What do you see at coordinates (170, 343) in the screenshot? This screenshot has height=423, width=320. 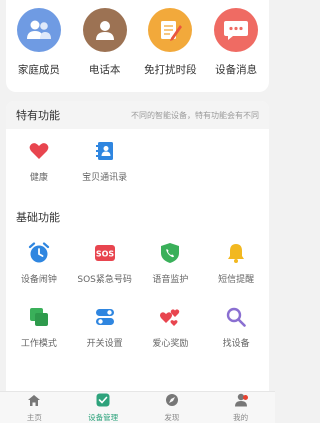 I see `love-reward-label: 爱心奖励` at bounding box center [170, 343].